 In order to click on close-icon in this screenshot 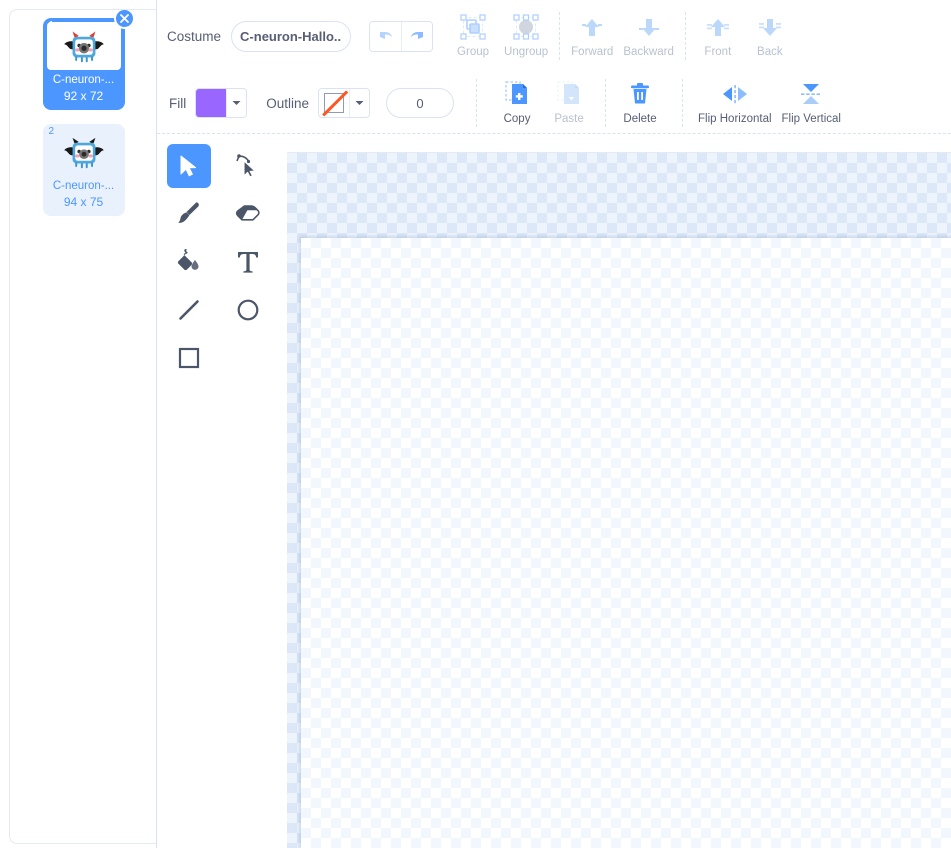, I will do `click(124, 18)`.